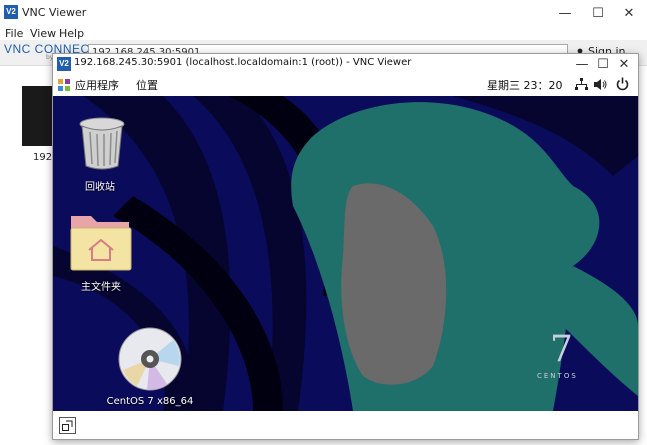 The height and width of the screenshot is (445, 647). What do you see at coordinates (147, 85) in the screenshot?
I see `places-menu: 位置` at bounding box center [147, 85].